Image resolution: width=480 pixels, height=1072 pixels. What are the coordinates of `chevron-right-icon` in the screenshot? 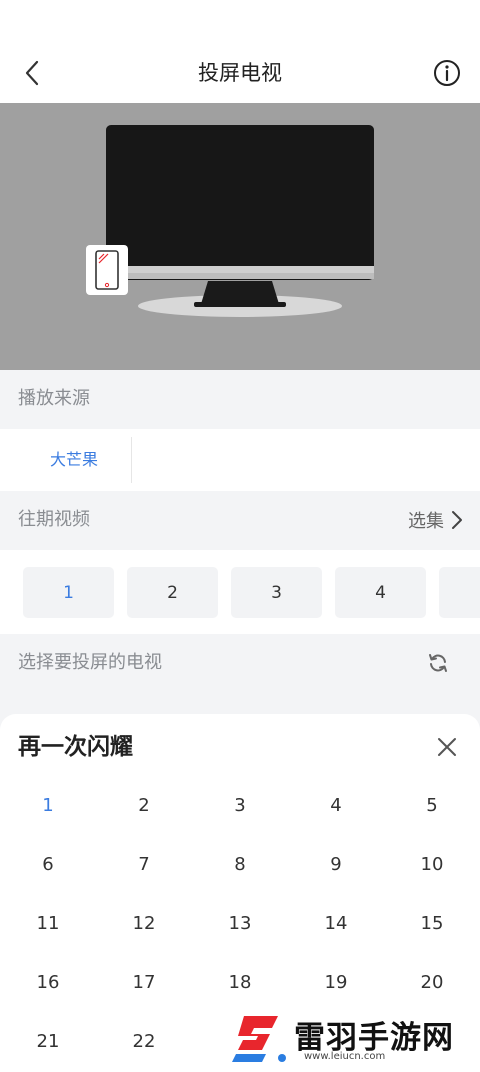 It's located at (457, 520).